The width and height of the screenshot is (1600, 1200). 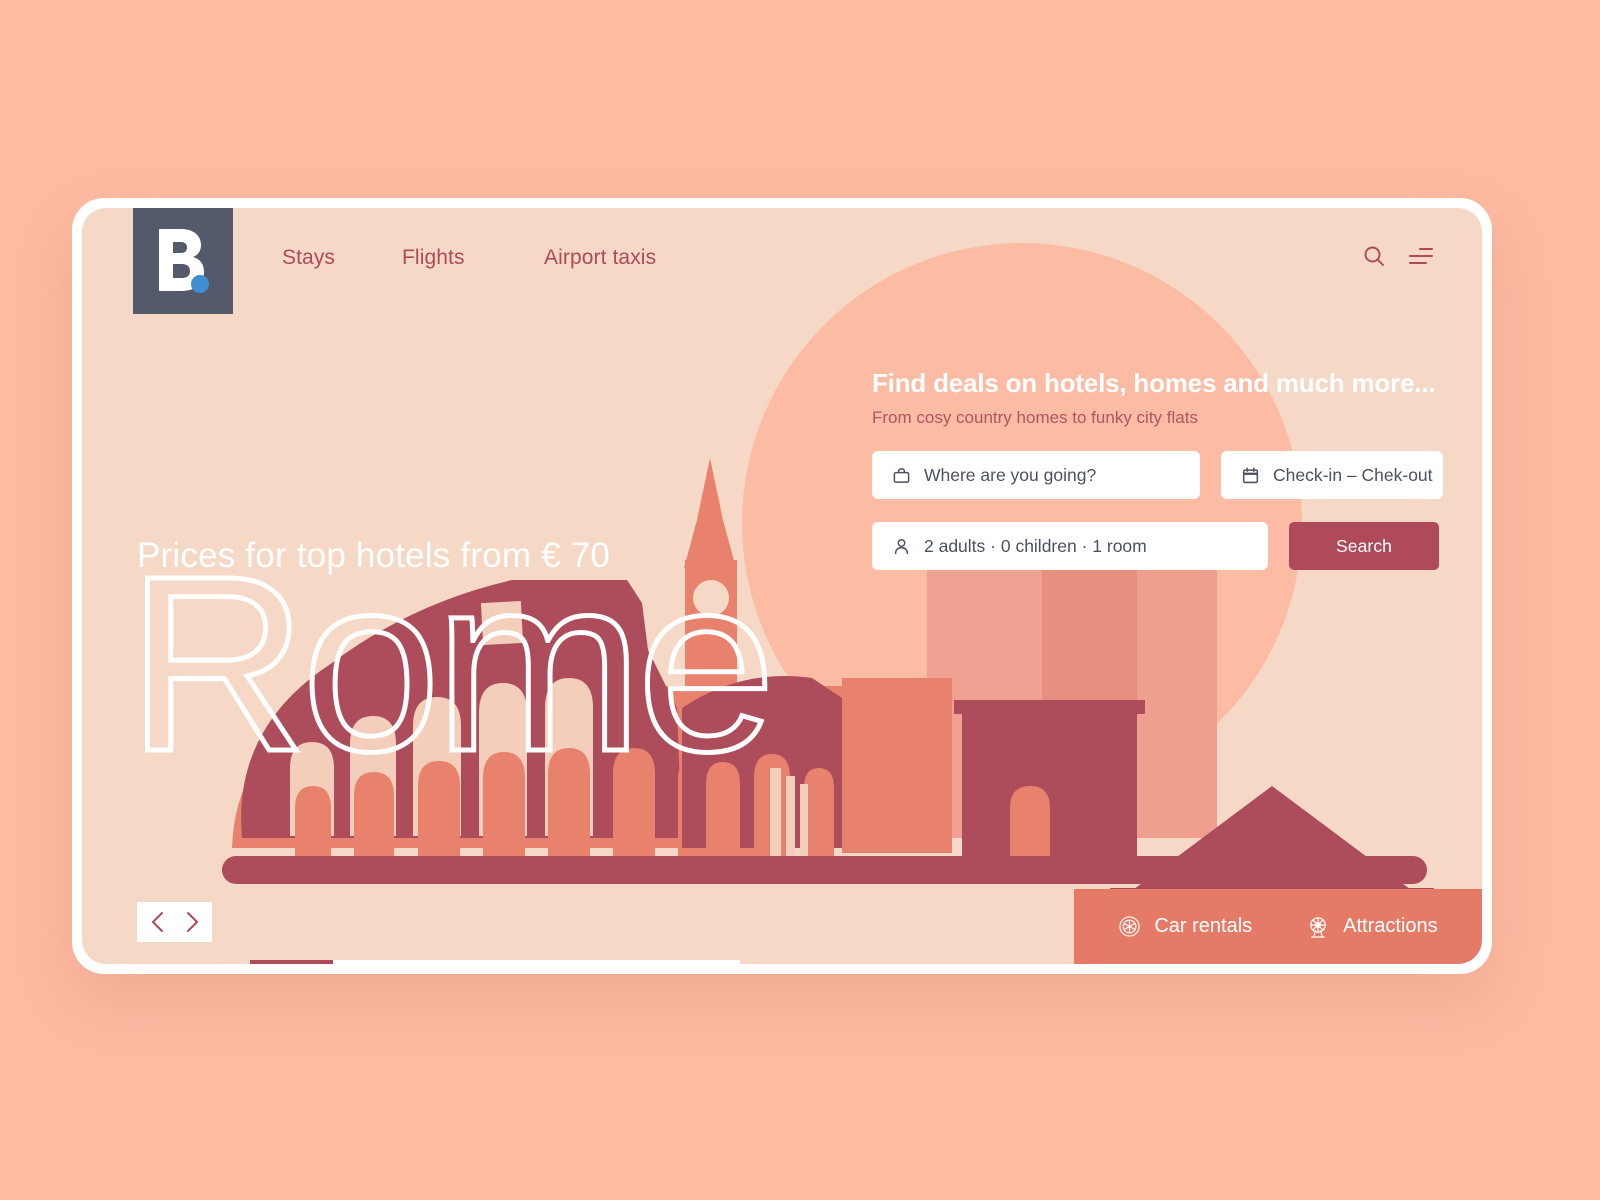 What do you see at coordinates (1203, 926) in the screenshot?
I see `car-rentals-label: Car rentals` at bounding box center [1203, 926].